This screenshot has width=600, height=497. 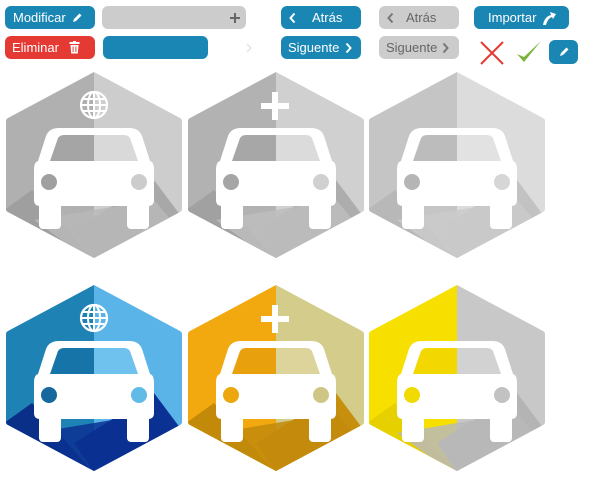 I want to click on vehicle-tile-orange-plus, so click(x=276, y=378).